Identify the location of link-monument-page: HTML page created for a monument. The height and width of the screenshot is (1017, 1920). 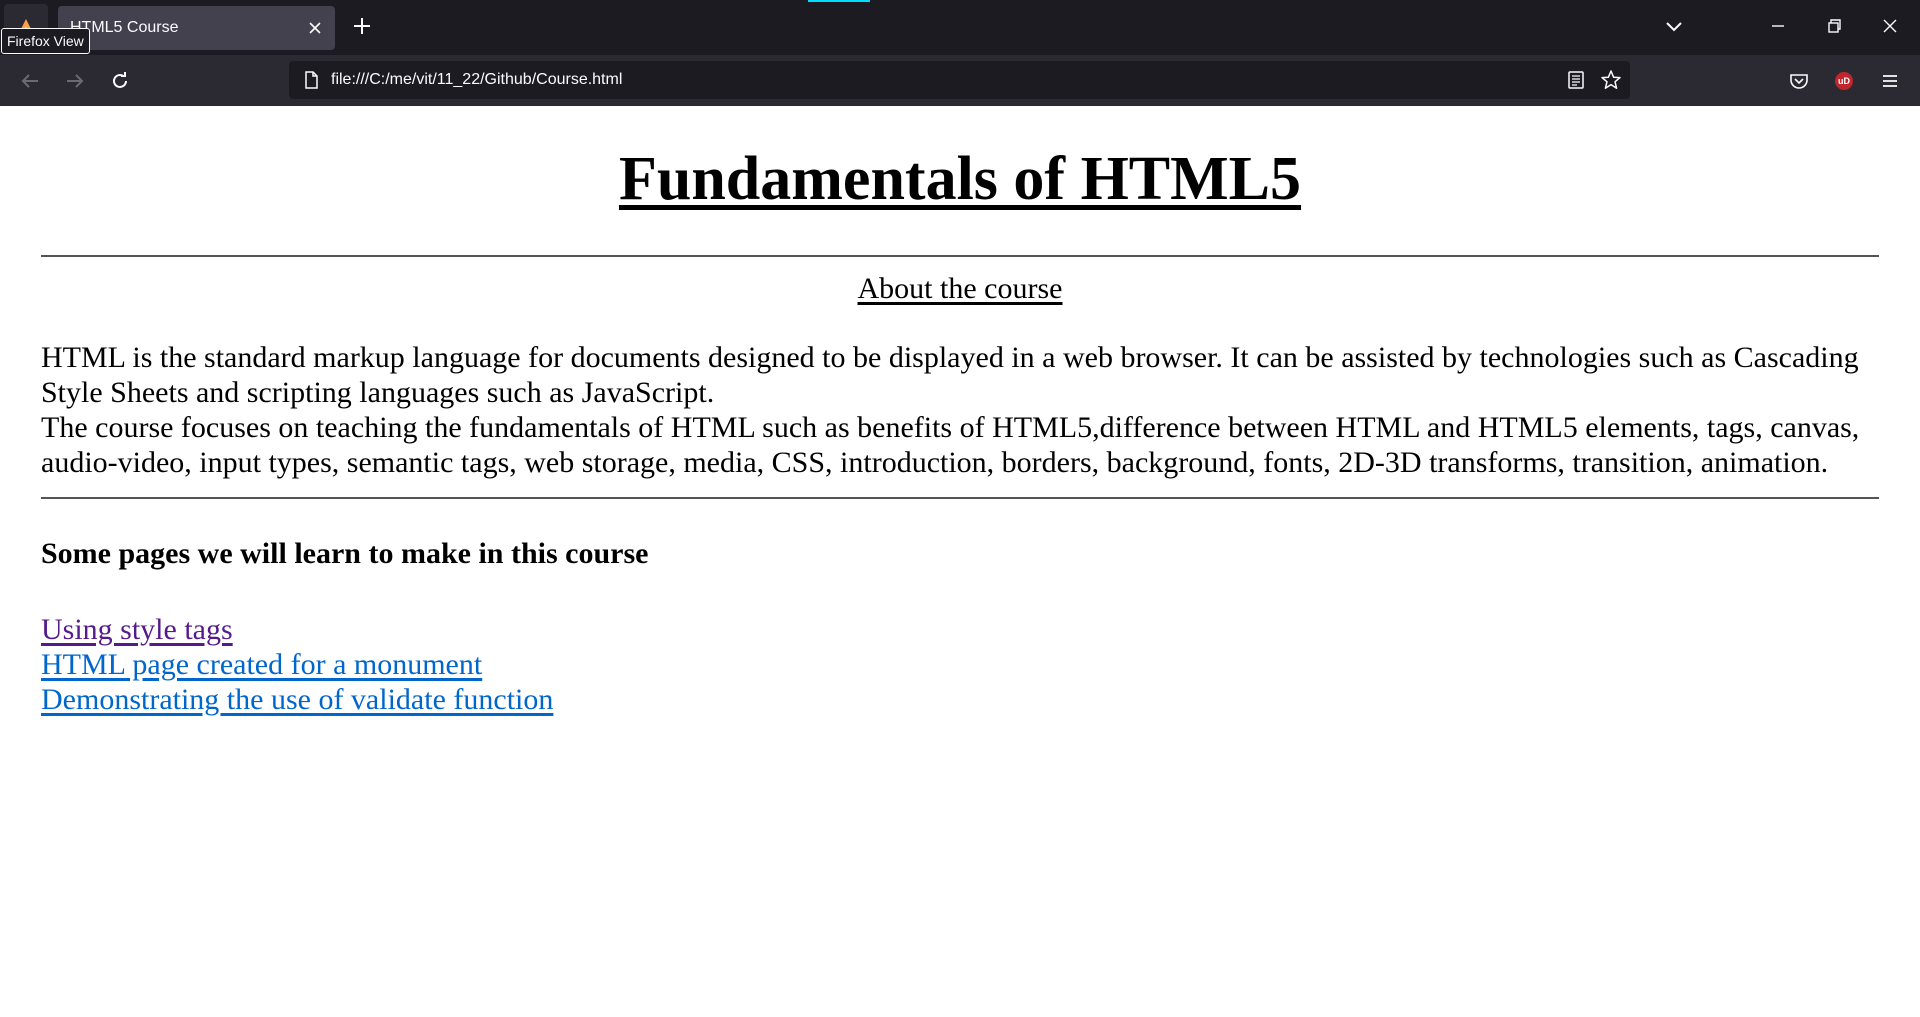
(261, 664).